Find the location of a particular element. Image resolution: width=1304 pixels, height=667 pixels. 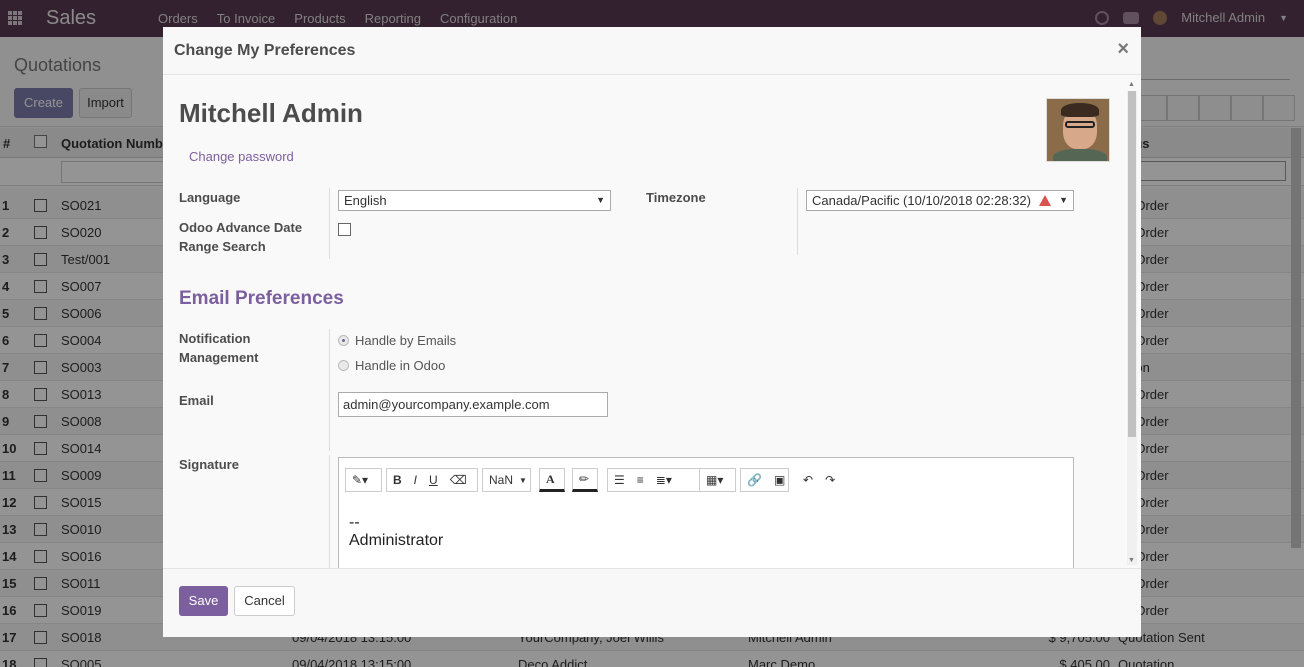

underline-icon: U is located at coordinates (433, 480).